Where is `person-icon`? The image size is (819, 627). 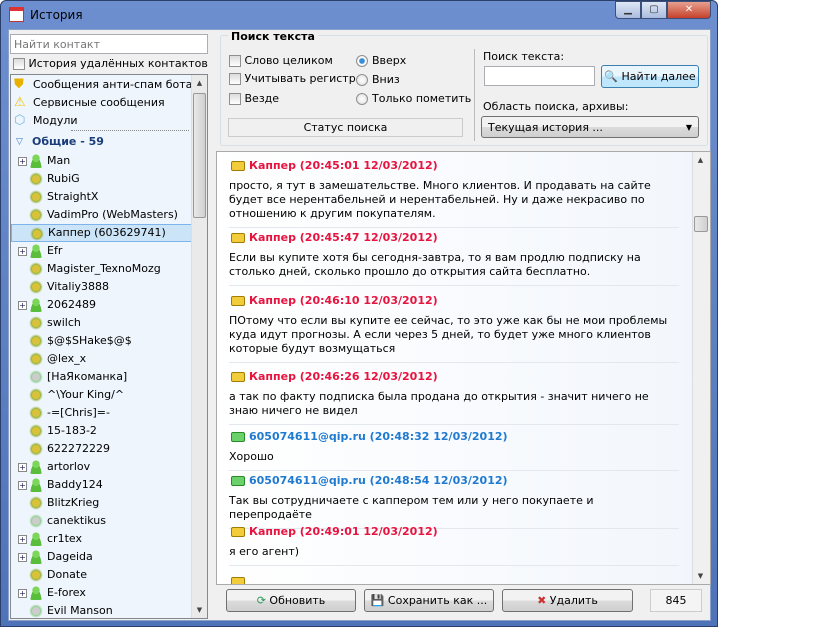
person-icon is located at coordinates (36, 161).